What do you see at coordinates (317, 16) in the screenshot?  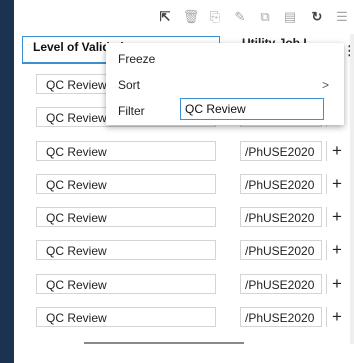 I see `refresh-icon: ↻` at bounding box center [317, 16].